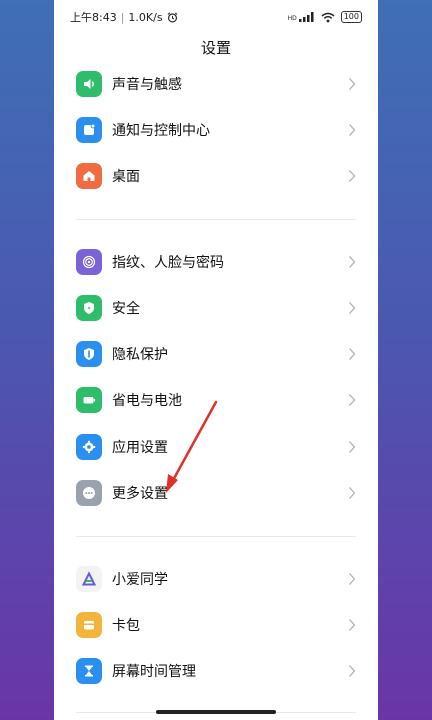  Describe the element at coordinates (89, 130) in the screenshot. I see `notification-icon` at that location.